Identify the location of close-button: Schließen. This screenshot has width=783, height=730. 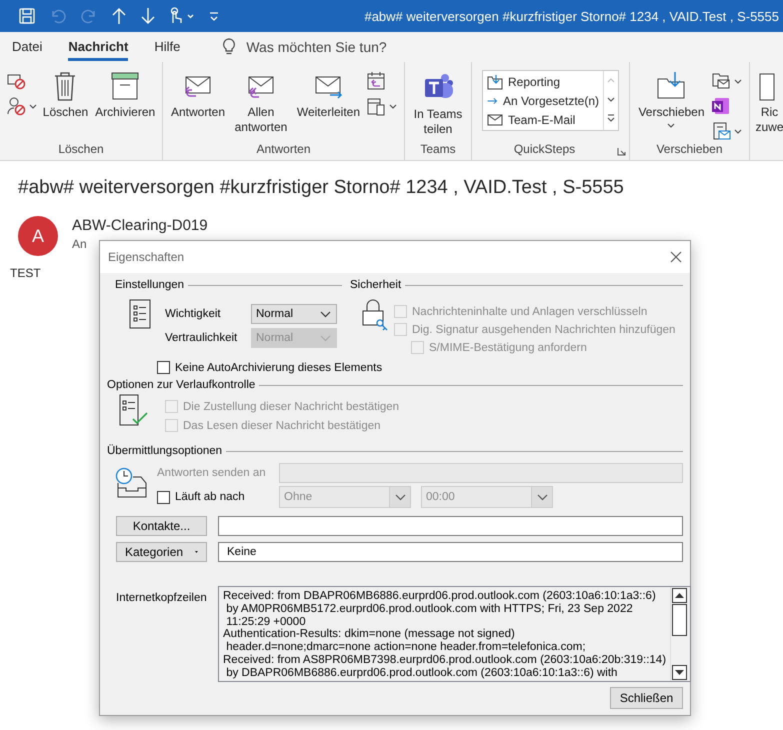
(646, 698).